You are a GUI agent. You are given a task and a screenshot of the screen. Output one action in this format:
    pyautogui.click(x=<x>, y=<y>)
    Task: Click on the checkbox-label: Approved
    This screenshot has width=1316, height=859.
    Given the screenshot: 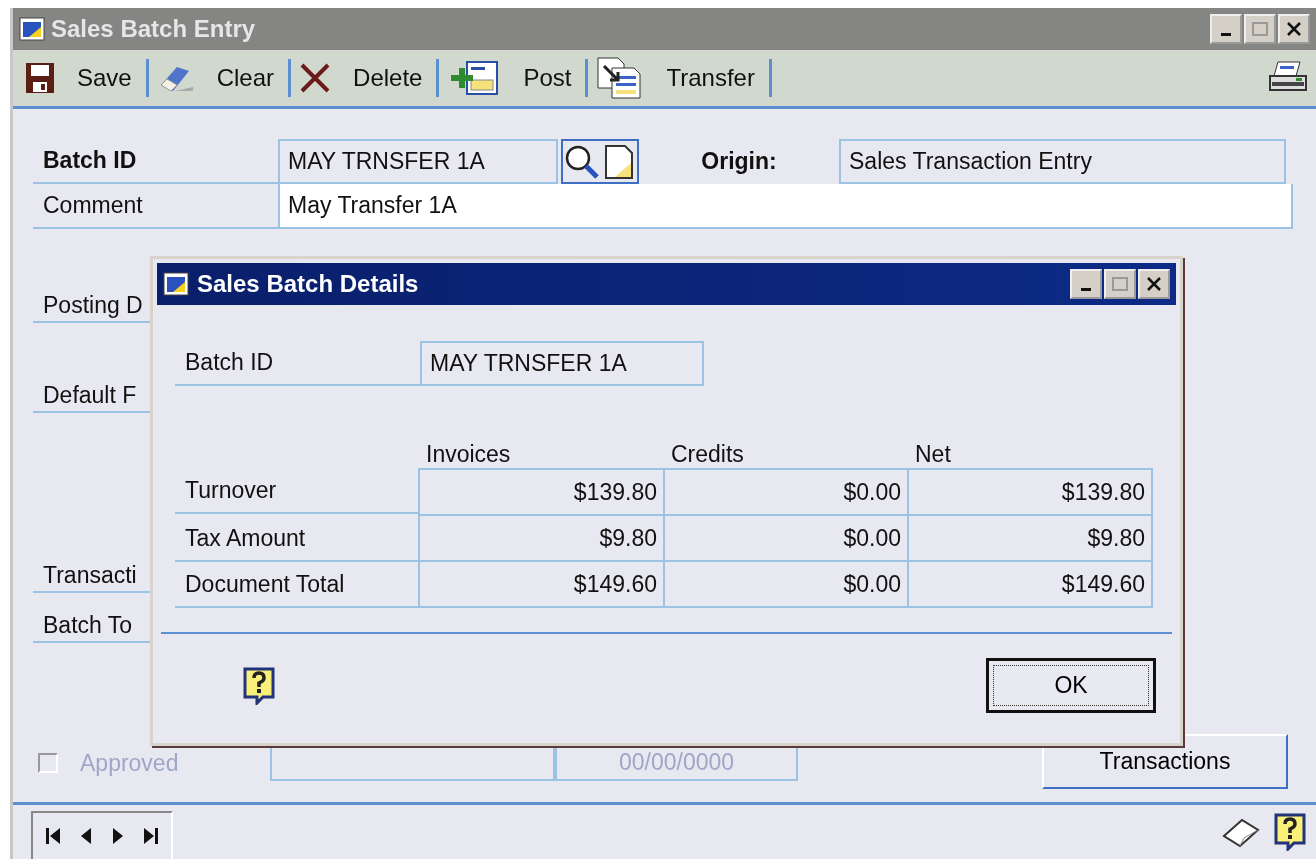 What is the action you would take?
    pyautogui.click(x=130, y=763)
    